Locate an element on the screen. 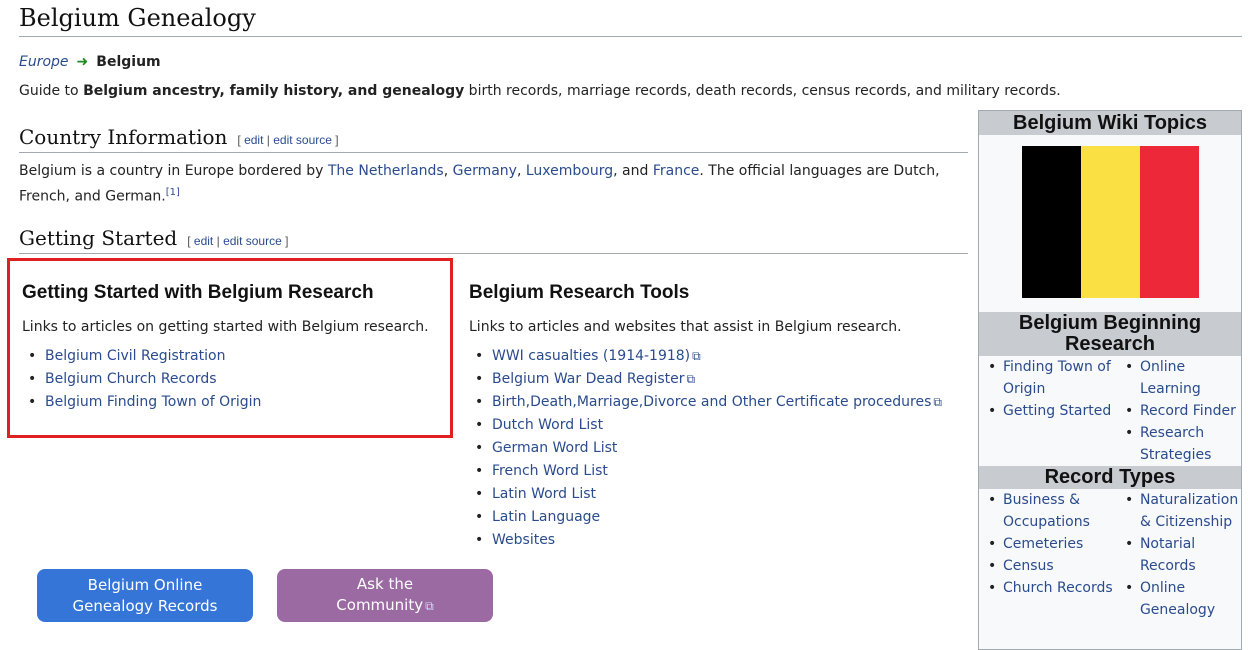 This screenshot has width=1248, height=650. arrow-right-icon: ➜ is located at coordinates (82, 62).